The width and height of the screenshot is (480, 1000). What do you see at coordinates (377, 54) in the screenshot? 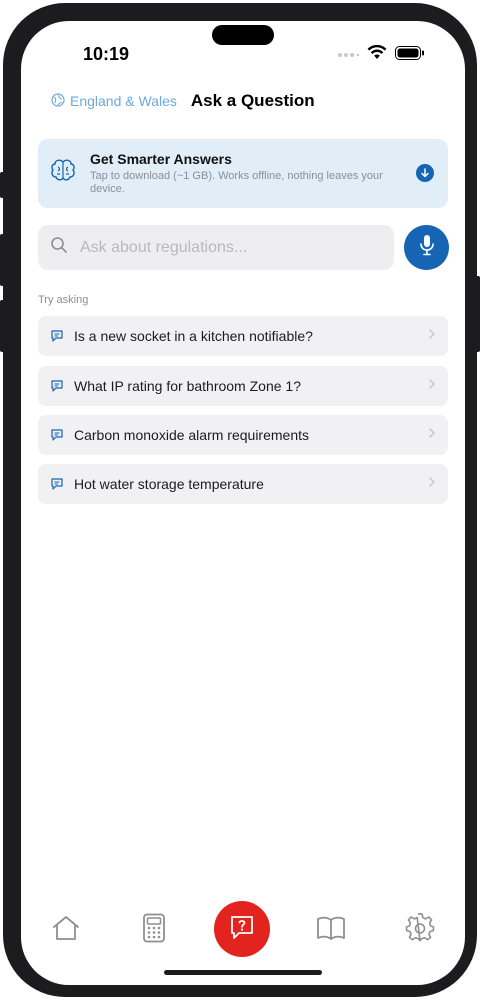
I see `wifi-icon` at bounding box center [377, 54].